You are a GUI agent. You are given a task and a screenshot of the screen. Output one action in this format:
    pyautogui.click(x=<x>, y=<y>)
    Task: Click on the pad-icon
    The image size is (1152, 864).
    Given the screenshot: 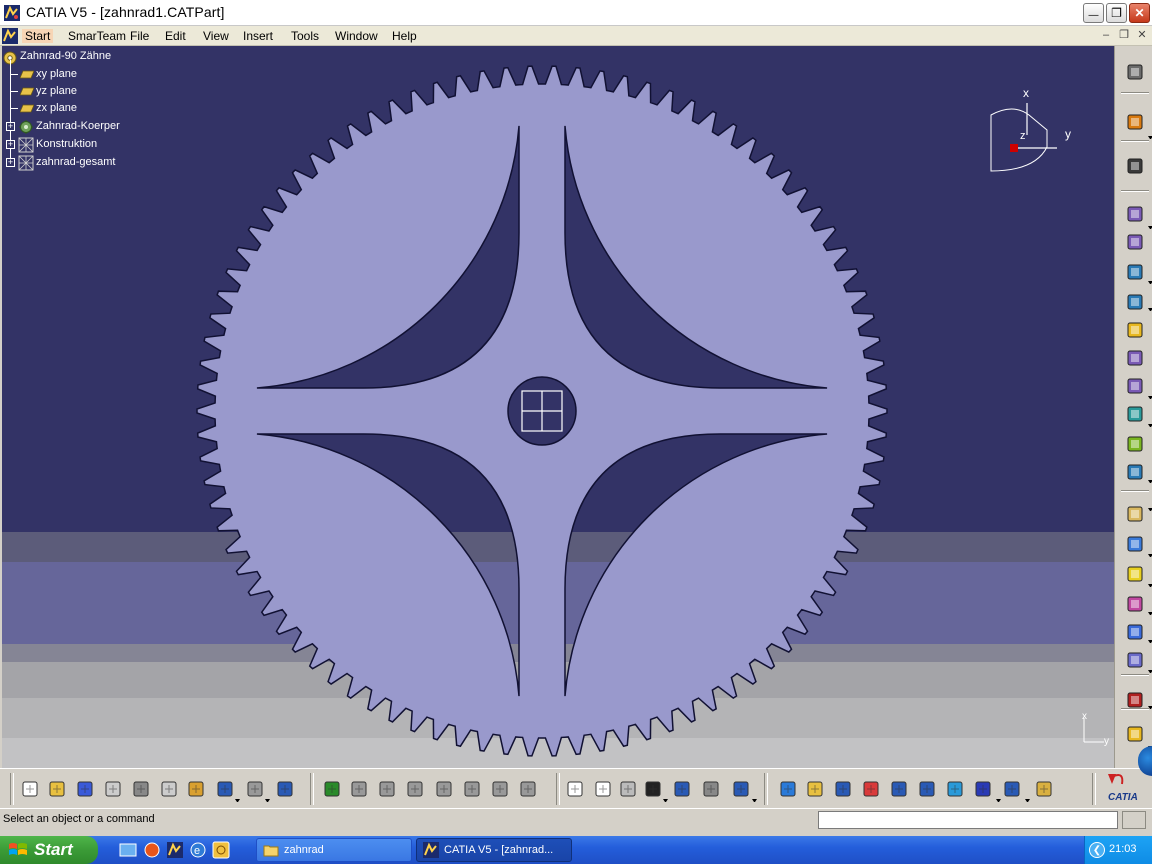 What is the action you would take?
    pyautogui.click(x=1135, y=214)
    